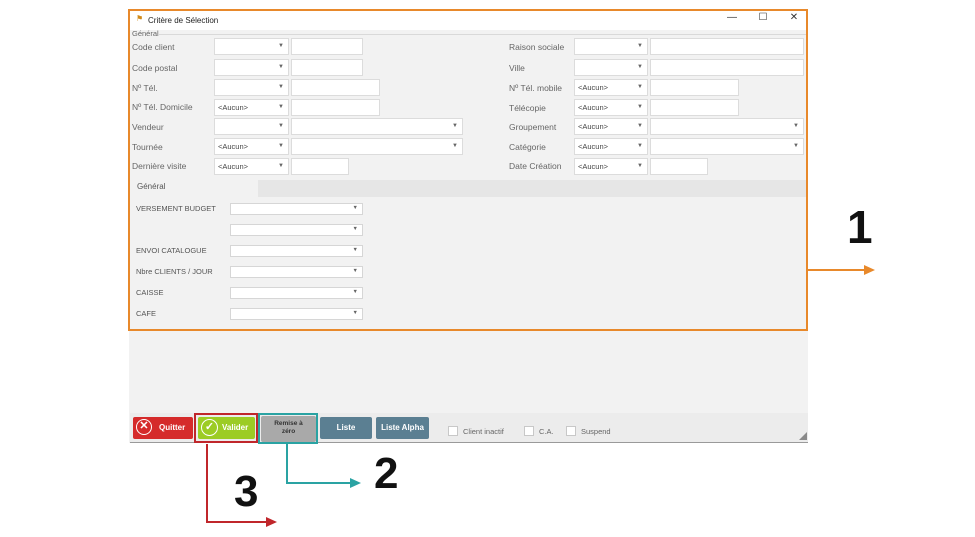  What do you see at coordinates (869, 270) in the screenshot?
I see `arrow-1-head` at bounding box center [869, 270].